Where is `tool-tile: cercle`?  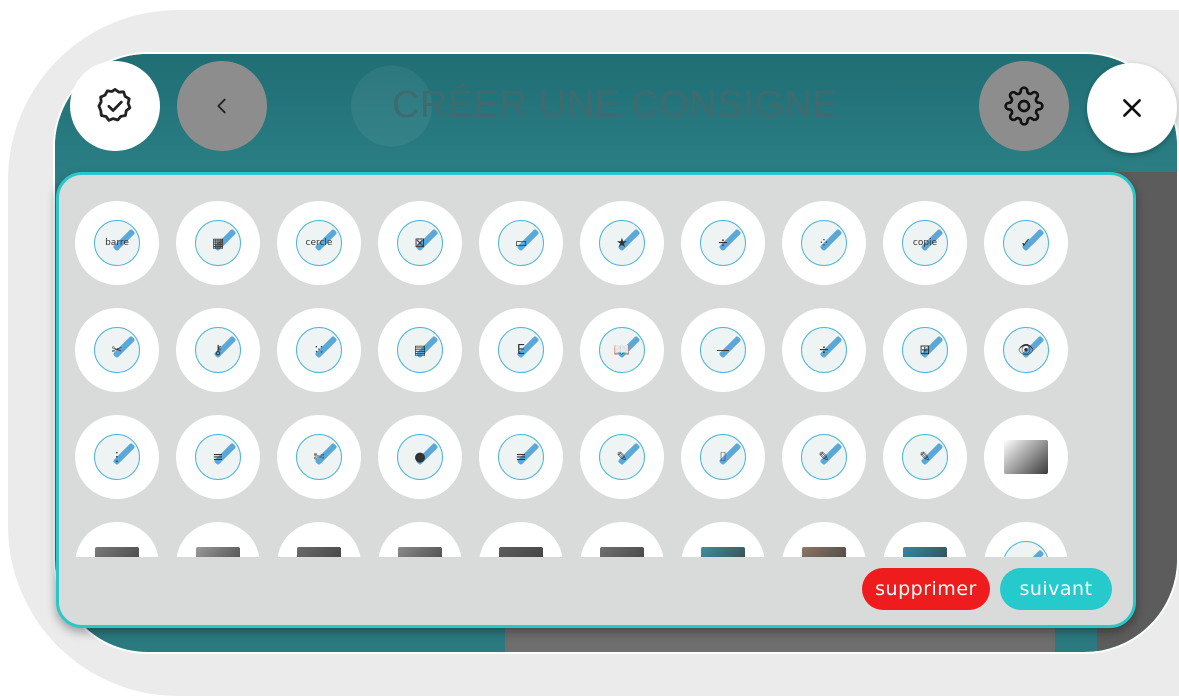 tool-tile: cercle is located at coordinates (319, 243).